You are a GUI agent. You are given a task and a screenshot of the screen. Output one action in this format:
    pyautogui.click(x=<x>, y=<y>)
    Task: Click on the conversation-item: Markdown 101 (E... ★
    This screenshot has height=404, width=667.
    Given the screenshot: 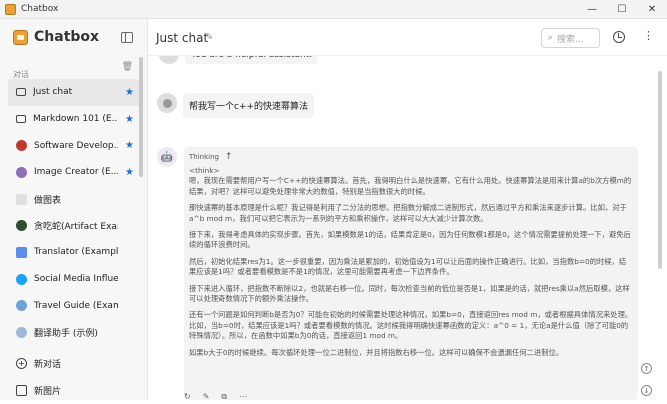 What is the action you would take?
    pyautogui.click(x=74, y=119)
    